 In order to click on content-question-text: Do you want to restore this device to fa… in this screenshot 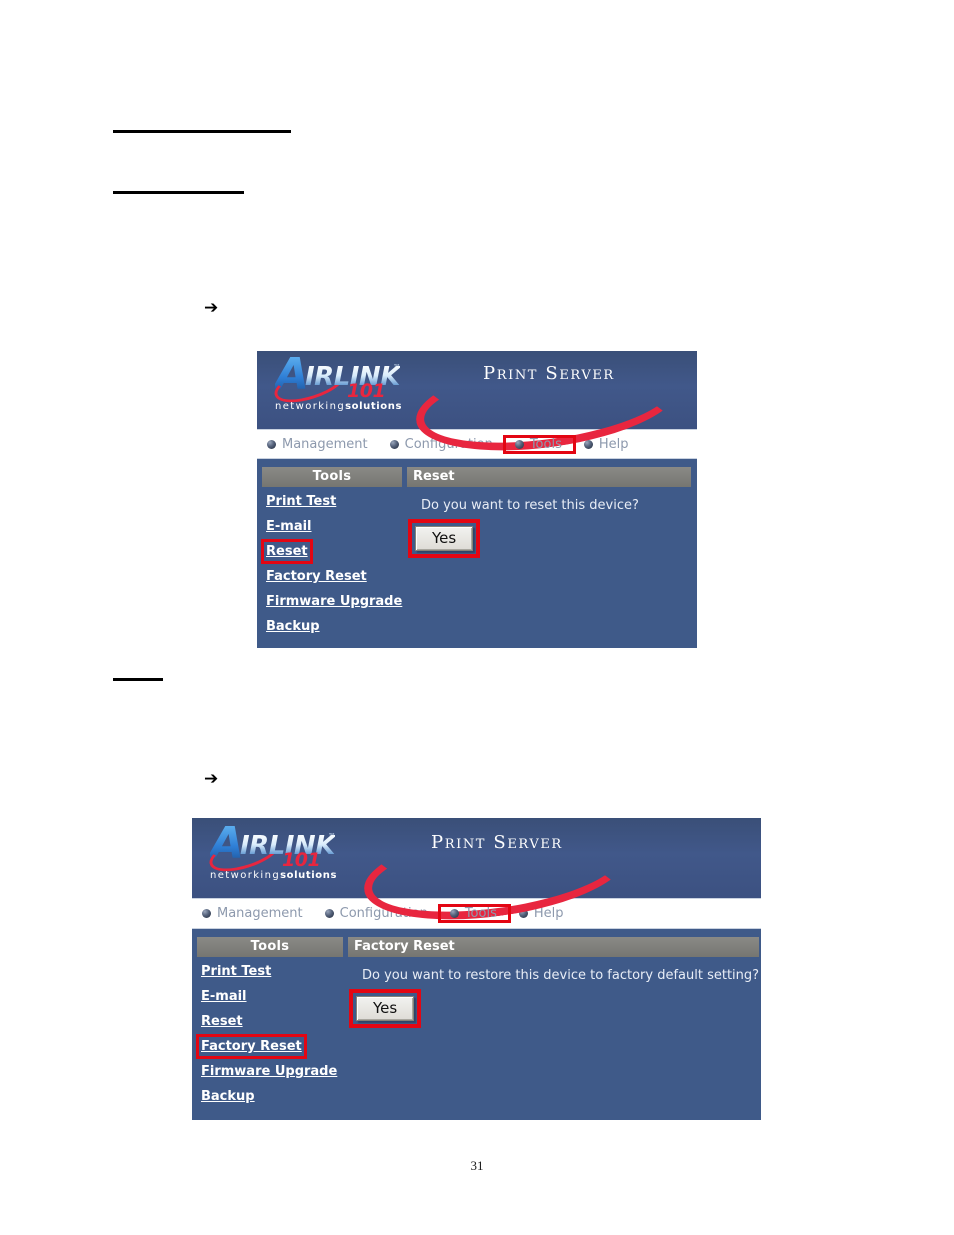, I will do `click(561, 975)`.